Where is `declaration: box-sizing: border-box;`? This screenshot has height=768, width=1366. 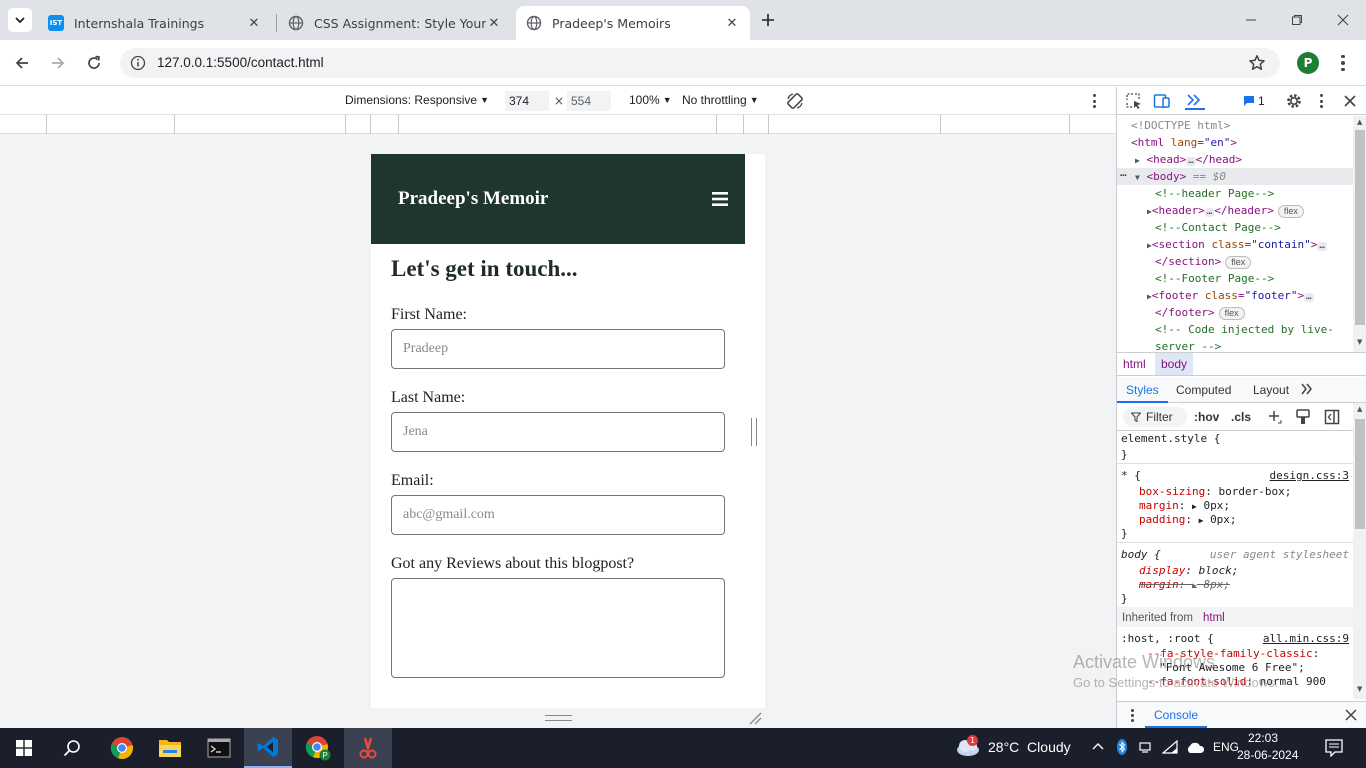 declaration: box-sizing: border-box; is located at coordinates (1215, 492).